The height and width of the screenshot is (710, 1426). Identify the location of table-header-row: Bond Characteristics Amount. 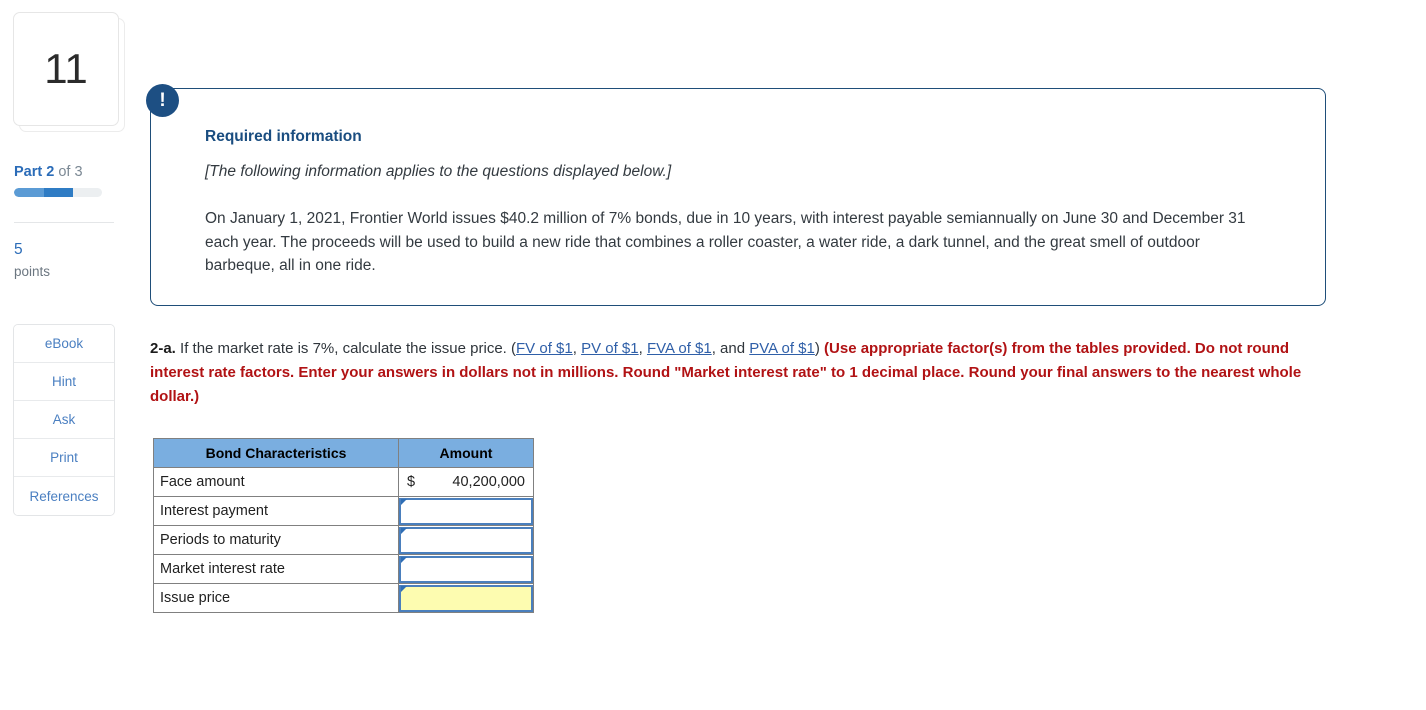
(343, 453).